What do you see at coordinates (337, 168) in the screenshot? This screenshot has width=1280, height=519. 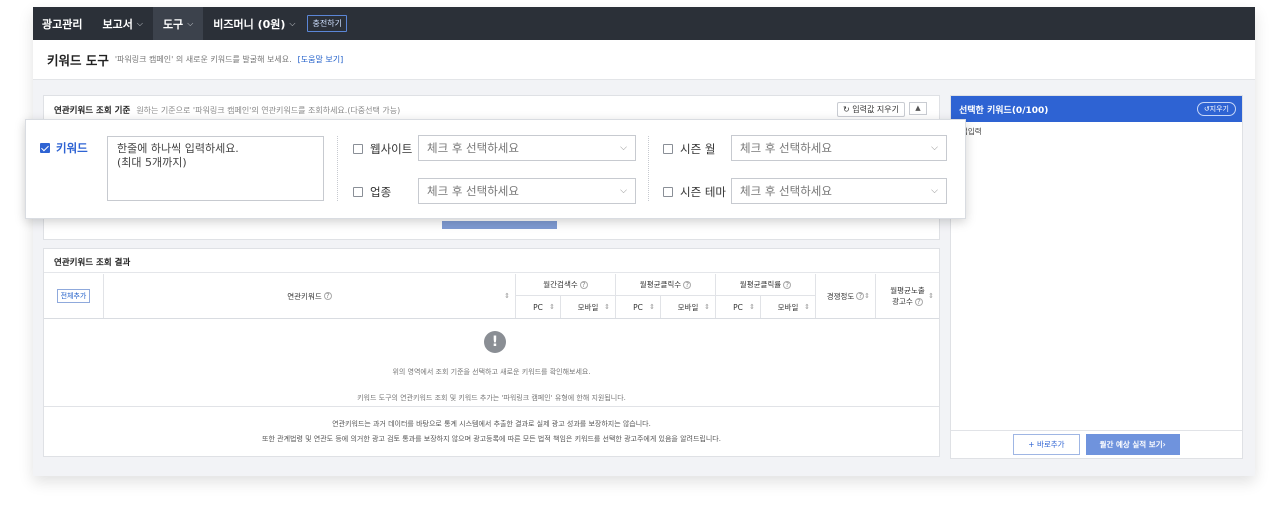 I see `divider` at bounding box center [337, 168].